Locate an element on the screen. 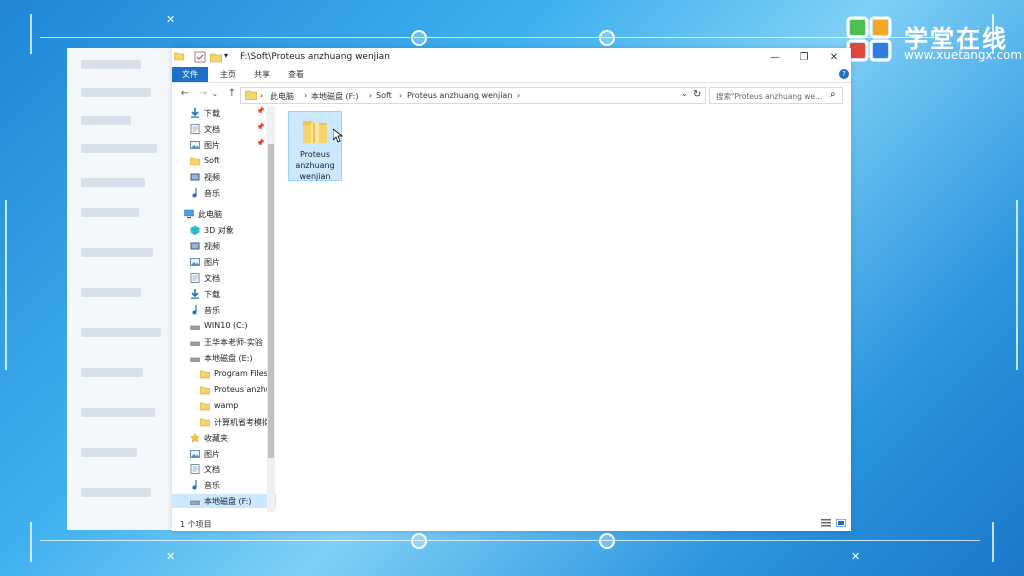 Image resolution: width=1024 pixels, height=576 pixels. breadcrumb-current-folder: Proteus anzhuang wenjian is located at coordinates (459, 95).